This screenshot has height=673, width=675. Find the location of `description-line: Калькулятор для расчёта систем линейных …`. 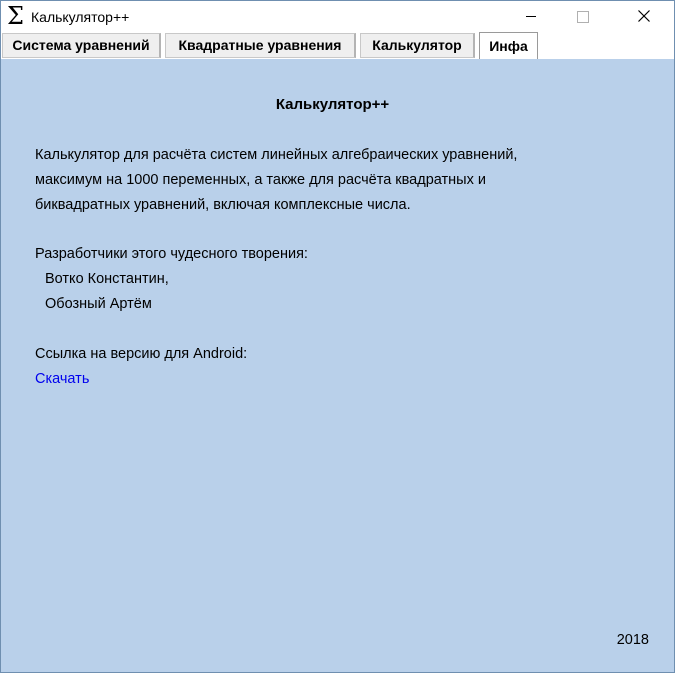

description-line: Калькулятор для расчёта систем линейных … is located at coordinates (276, 155).